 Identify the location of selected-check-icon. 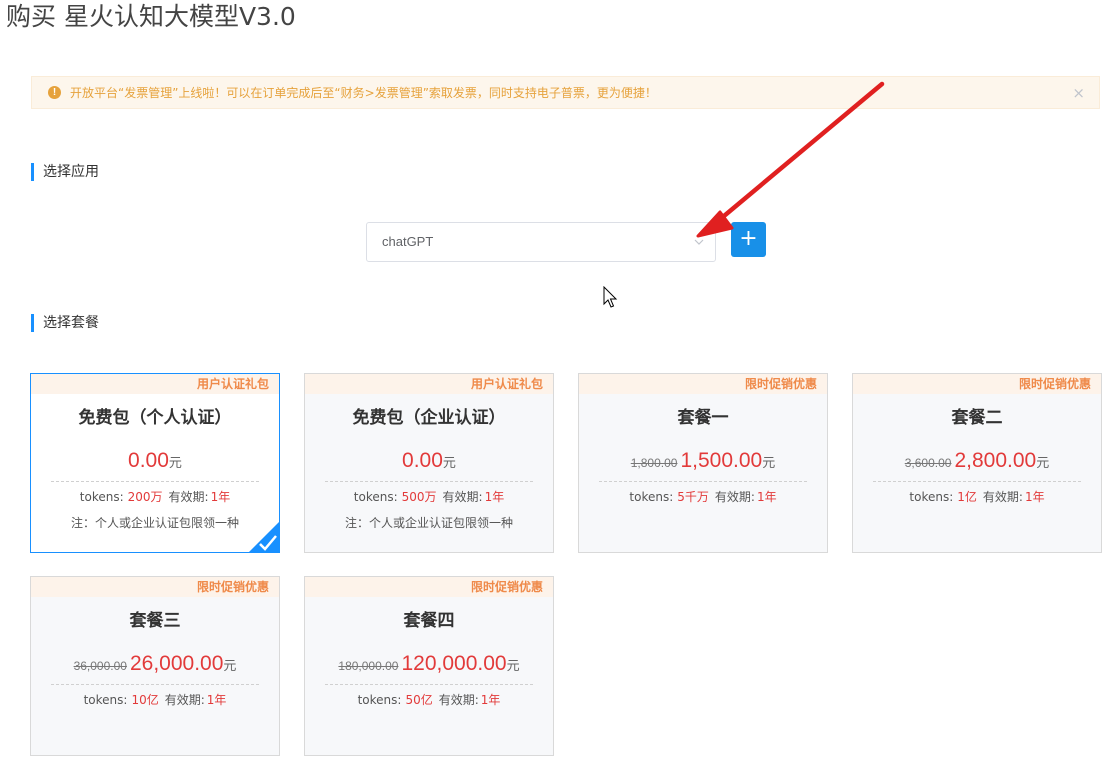
(264, 537).